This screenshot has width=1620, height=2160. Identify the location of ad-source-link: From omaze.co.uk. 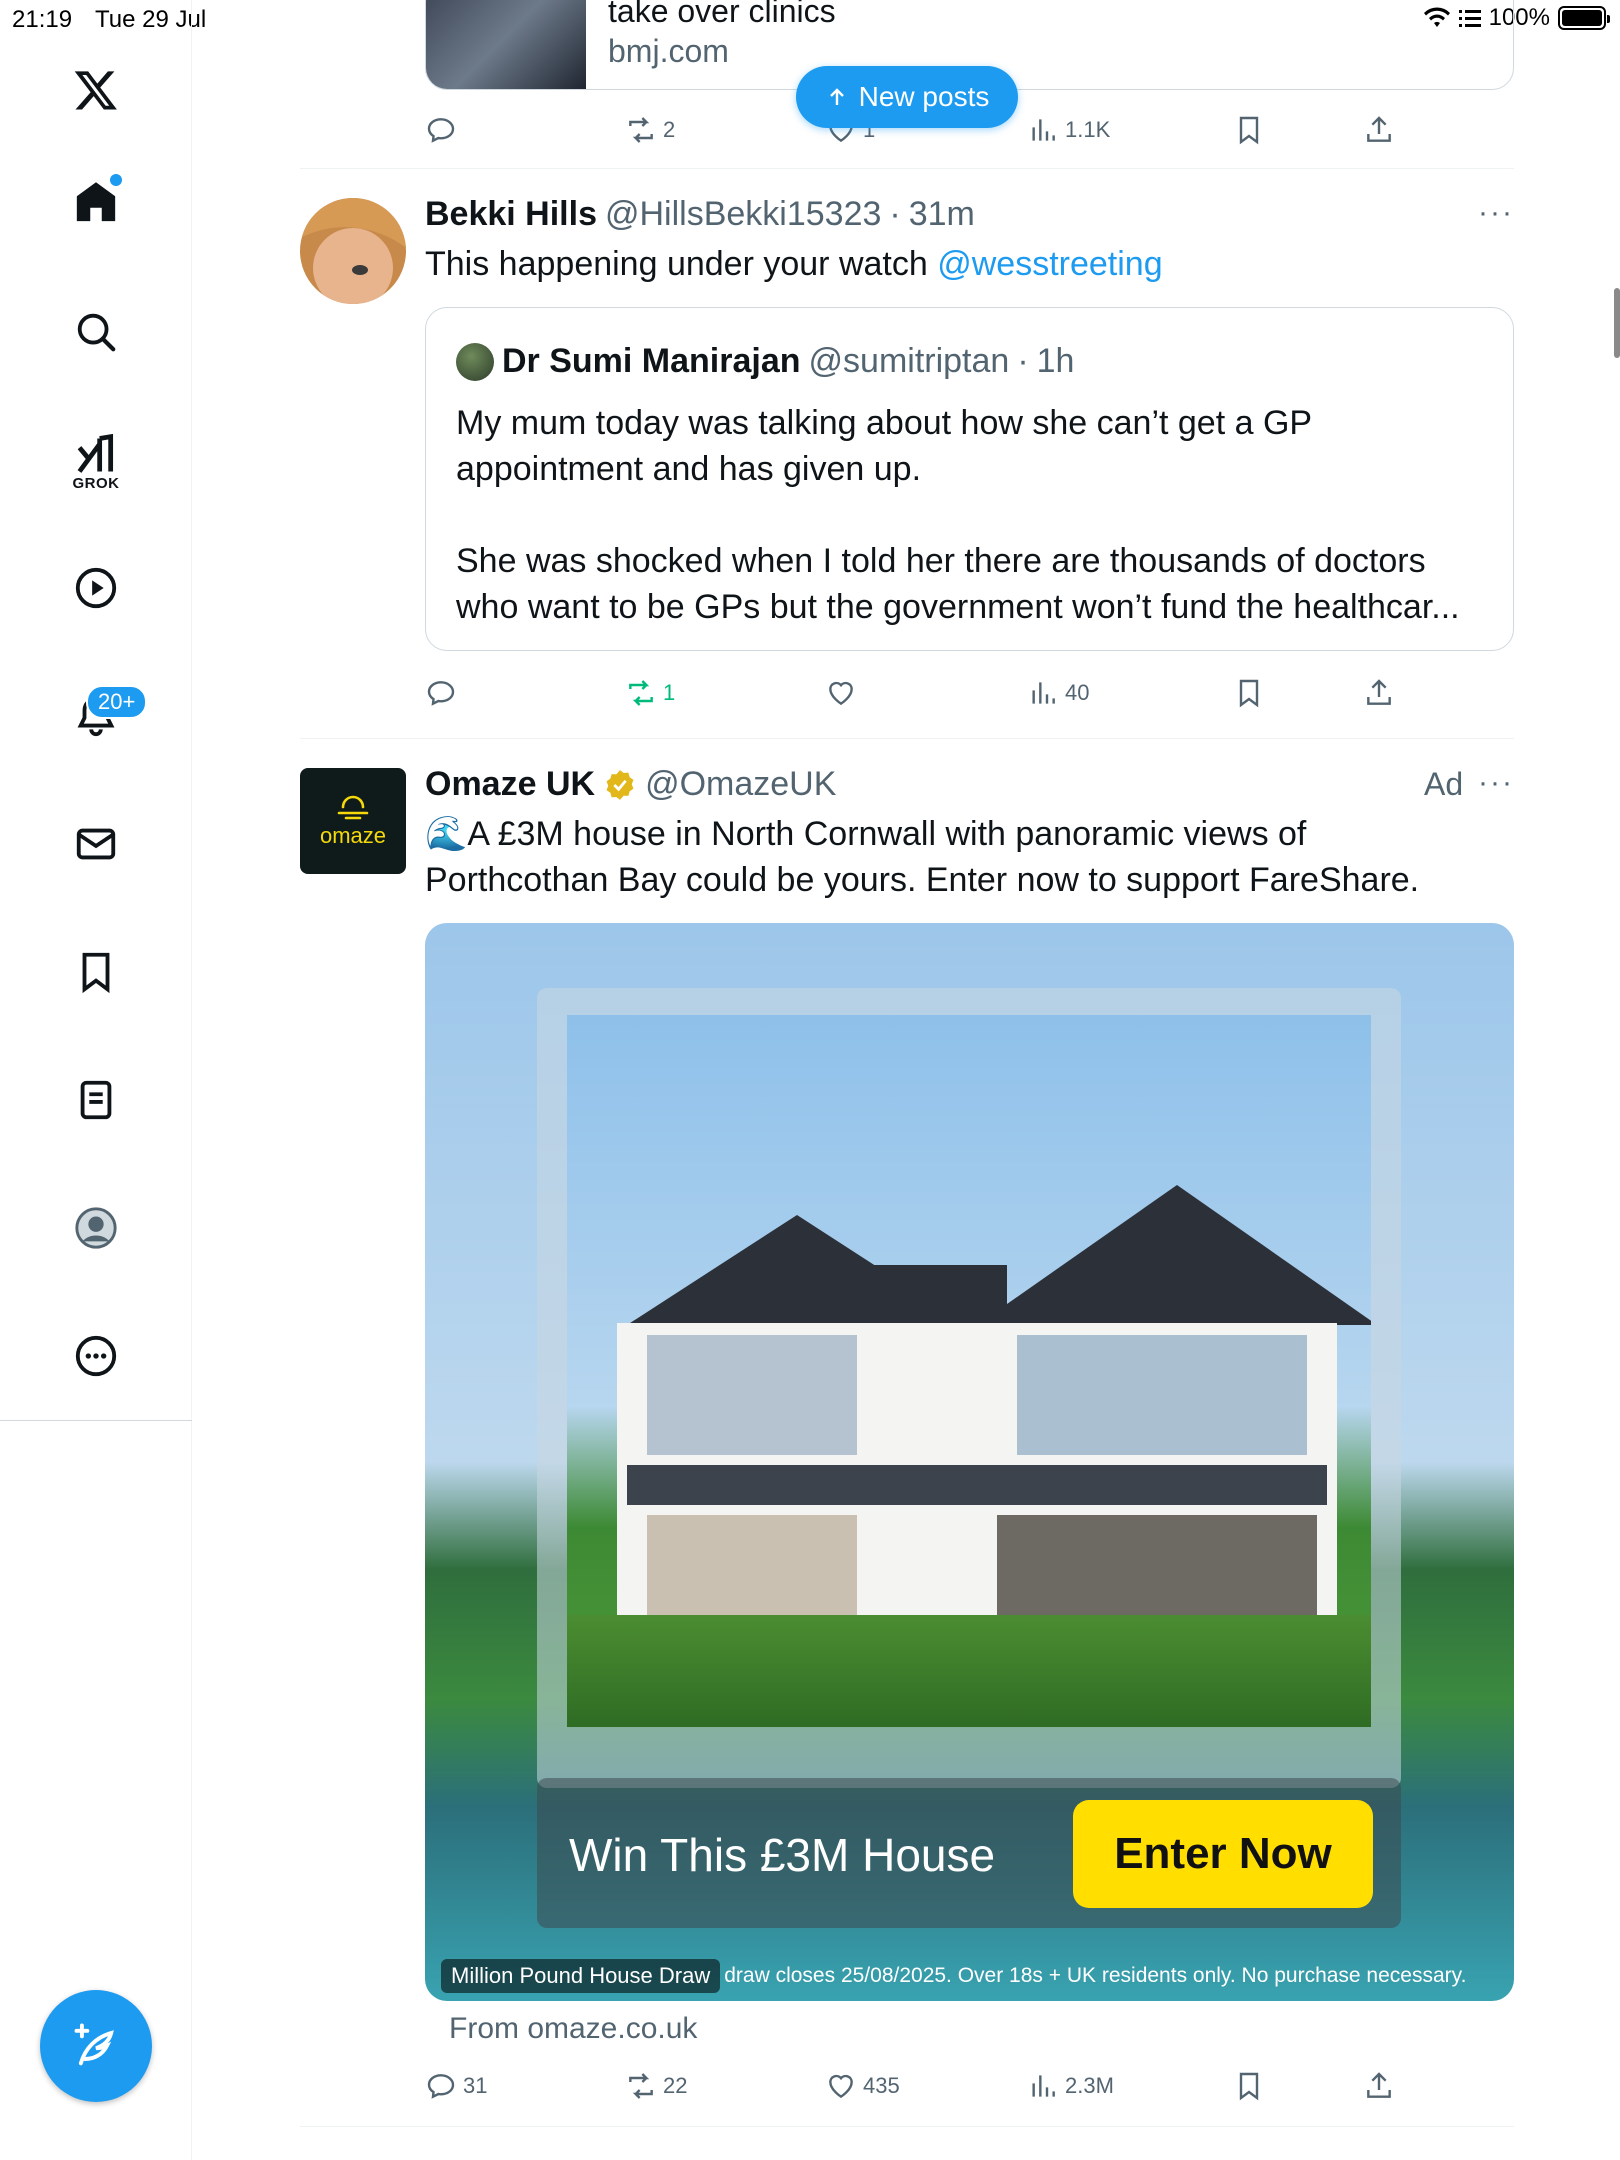
(573, 2029).